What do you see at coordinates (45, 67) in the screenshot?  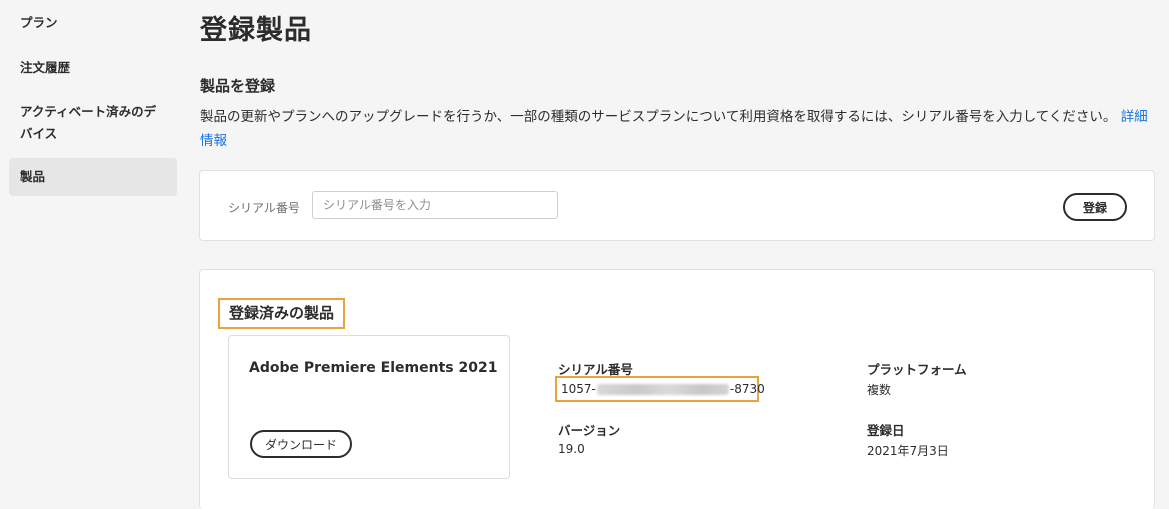 I see `sidebar-item-label: 注文履歴` at bounding box center [45, 67].